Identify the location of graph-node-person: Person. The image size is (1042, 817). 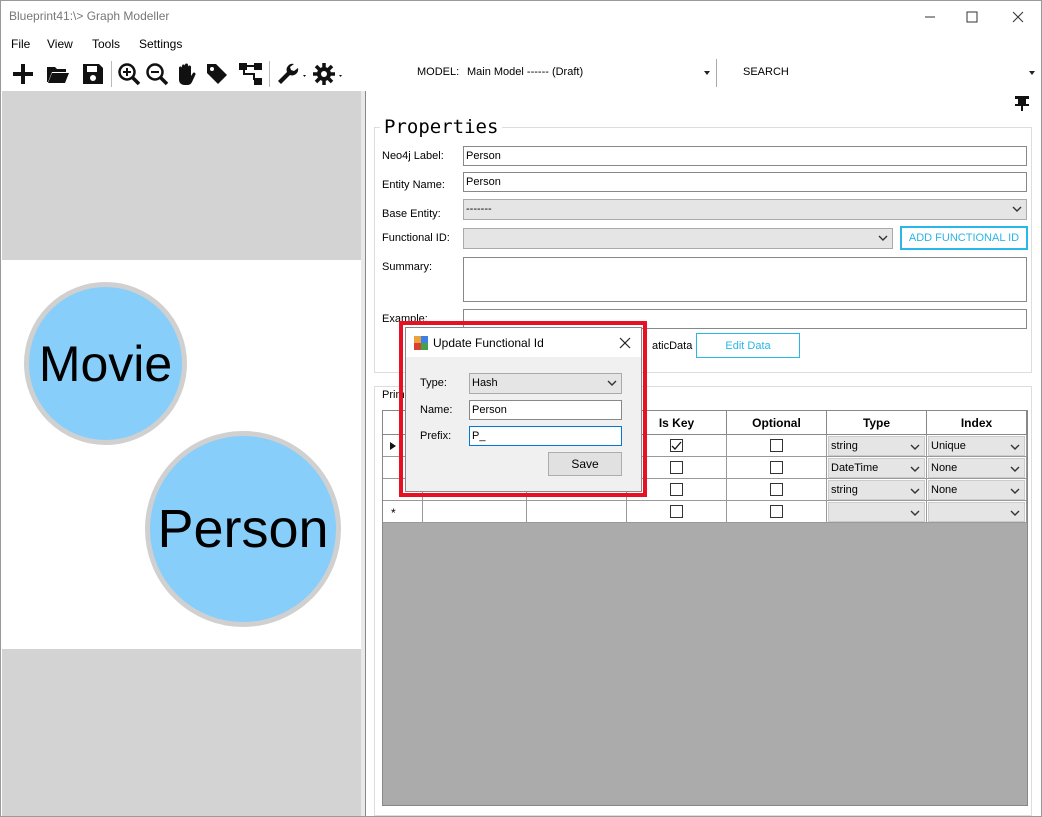
(243, 529).